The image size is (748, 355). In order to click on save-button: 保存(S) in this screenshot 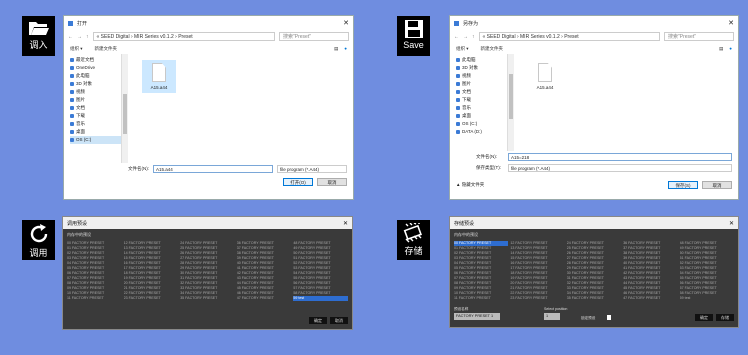, I will do `click(683, 184)`.